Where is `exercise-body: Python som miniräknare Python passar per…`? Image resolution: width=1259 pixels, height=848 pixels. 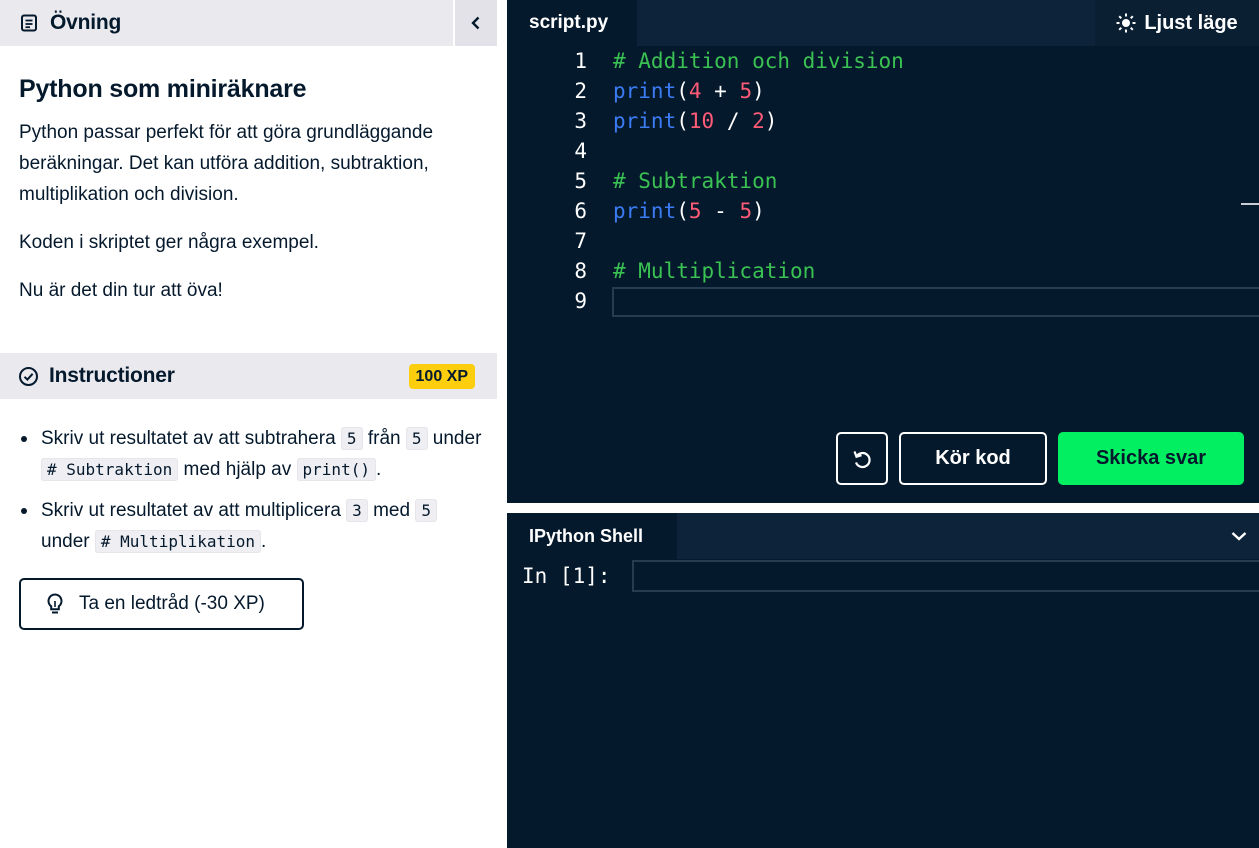 exercise-body: Python som miniräknare Python passar per… is located at coordinates (254, 196).